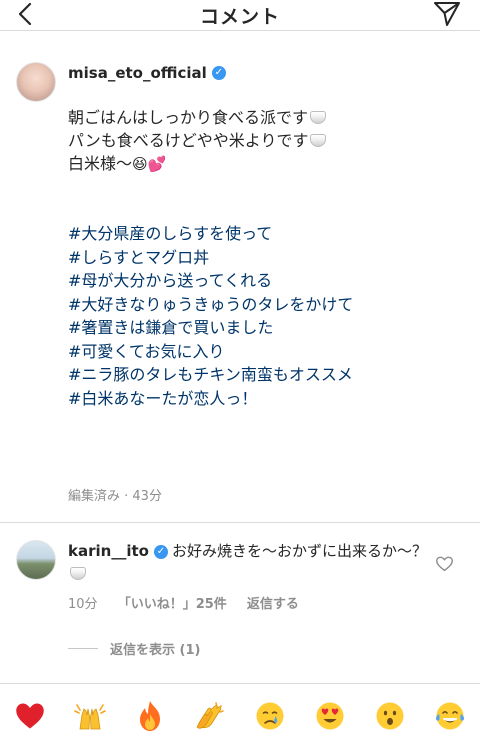 The image size is (480, 748). What do you see at coordinates (273, 604) in the screenshot?
I see `reply-button: 返信する` at bounding box center [273, 604].